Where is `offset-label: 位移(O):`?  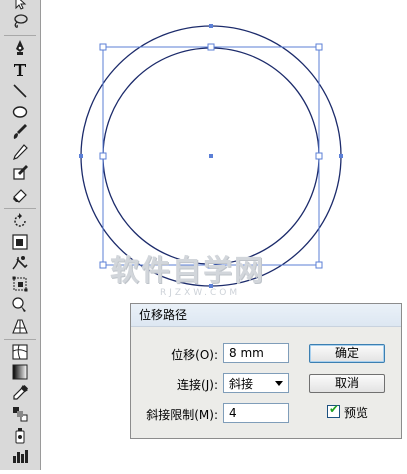 offset-label: 位移(O): is located at coordinates (194, 355).